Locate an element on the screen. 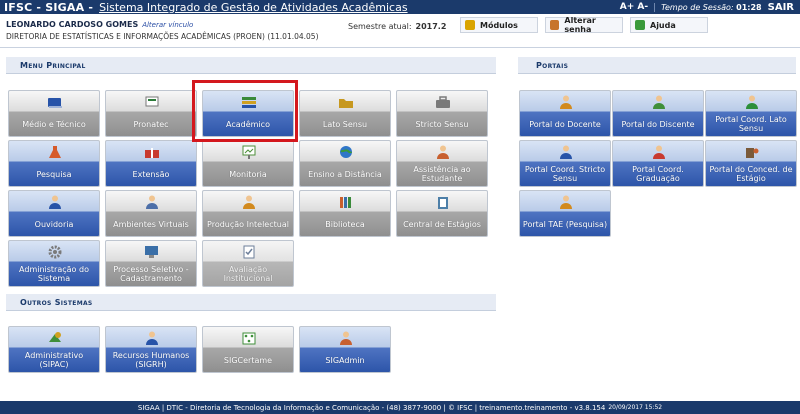 Image resolution: width=800 pixels, height=414 pixels. gear-icon is located at coordinates (55, 252).